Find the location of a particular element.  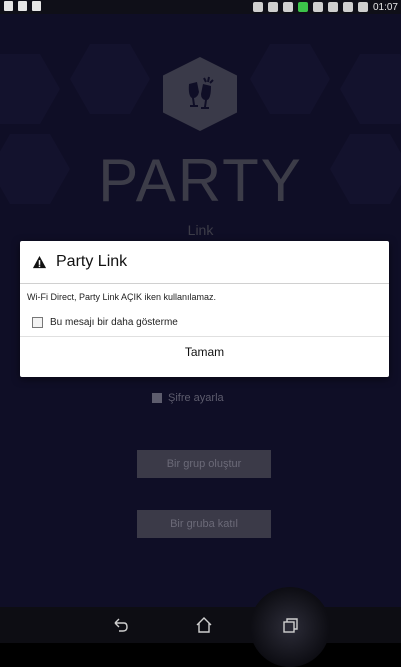

password-checkbox: Şifre ayarla is located at coordinates (188, 398).